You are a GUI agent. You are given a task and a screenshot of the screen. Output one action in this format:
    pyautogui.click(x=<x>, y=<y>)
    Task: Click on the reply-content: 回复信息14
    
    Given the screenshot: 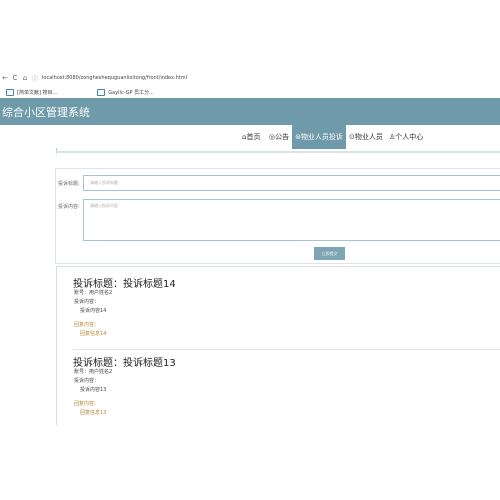 What is the action you would take?
    pyautogui.click(x=93, y=334)
    